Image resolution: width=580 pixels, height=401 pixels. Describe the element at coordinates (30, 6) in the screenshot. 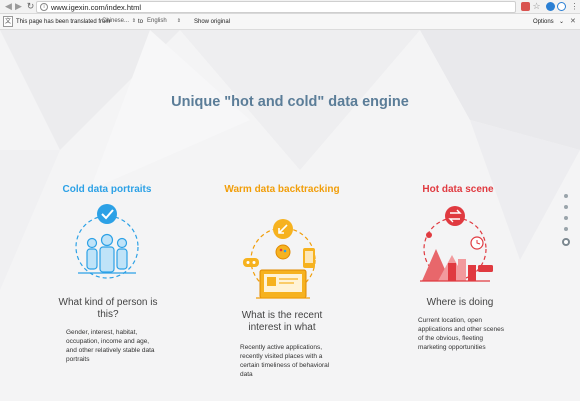

I see `reload-icon: ↻` at that location.